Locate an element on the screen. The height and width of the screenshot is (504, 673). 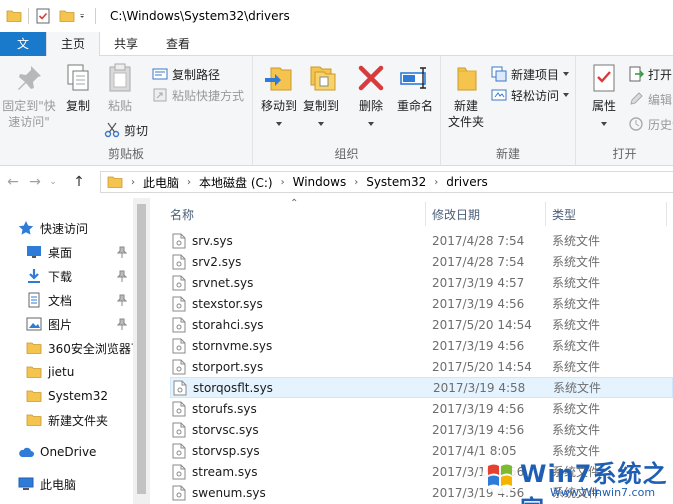
windows-logo-icon is located at coordinates (500, 476).